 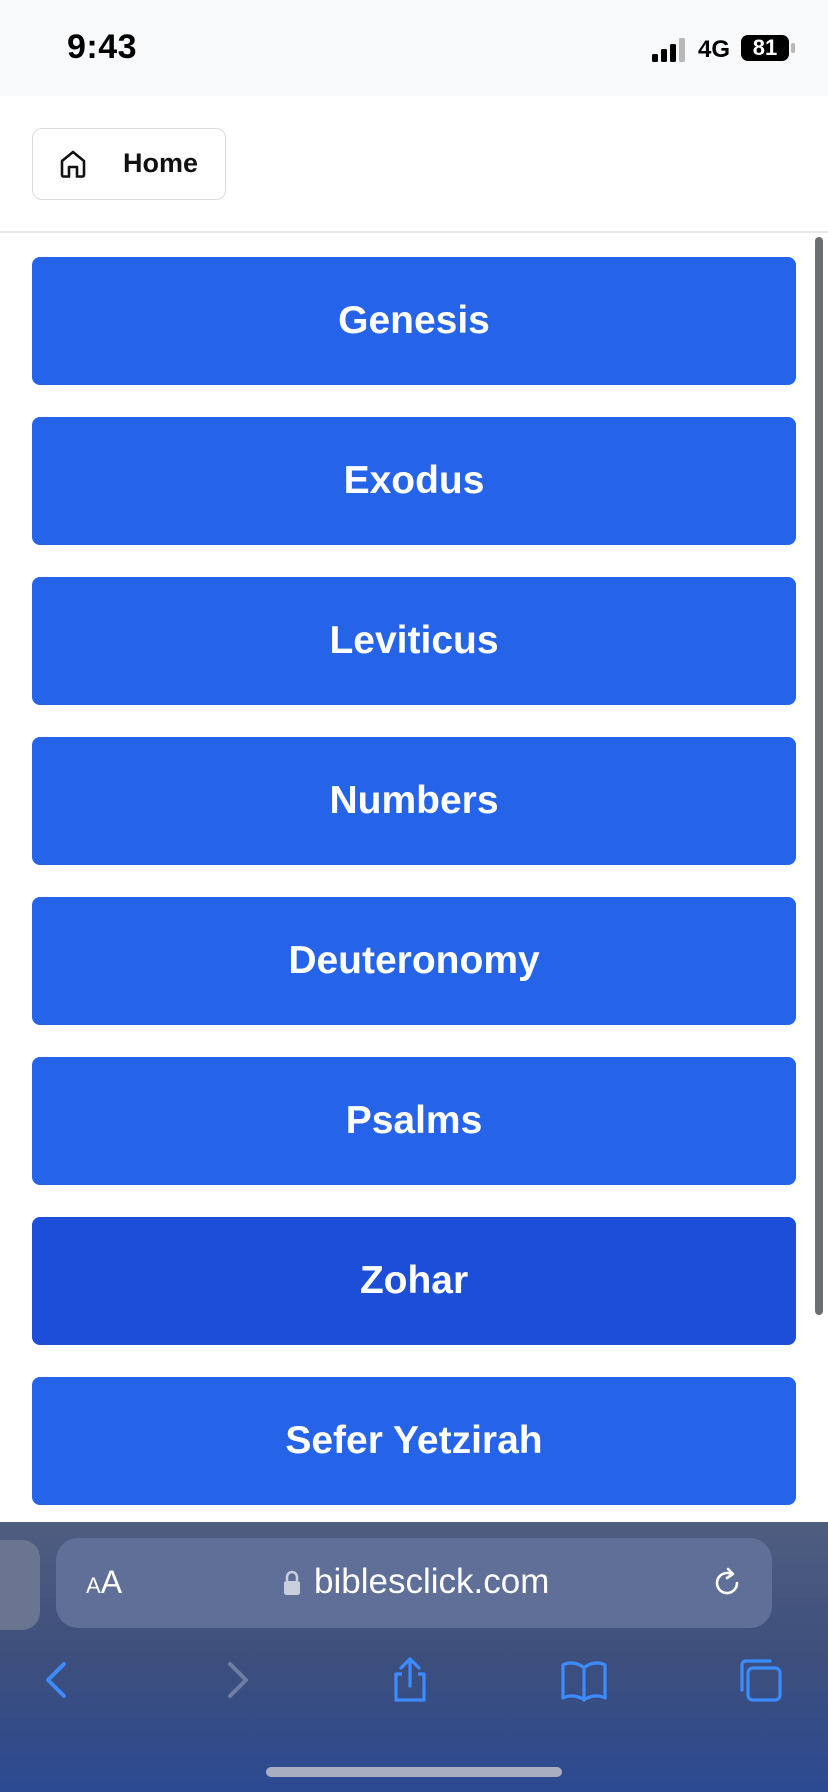 What do you see at coordinates (414, 481) in the screenshot?
I see `book-button-exodus: Exodus` at bounding box center [414, 481].